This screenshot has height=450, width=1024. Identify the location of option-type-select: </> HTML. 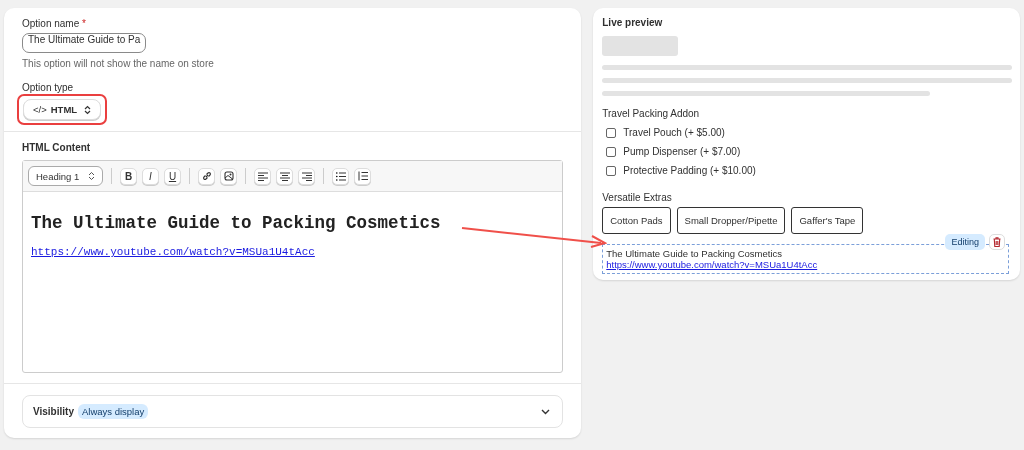
(62, 109).